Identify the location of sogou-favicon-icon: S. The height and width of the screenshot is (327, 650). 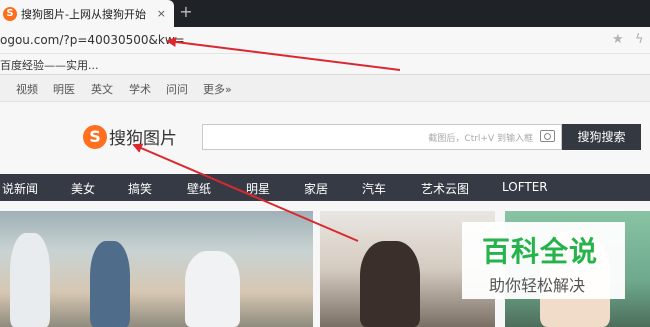
(10, 13).